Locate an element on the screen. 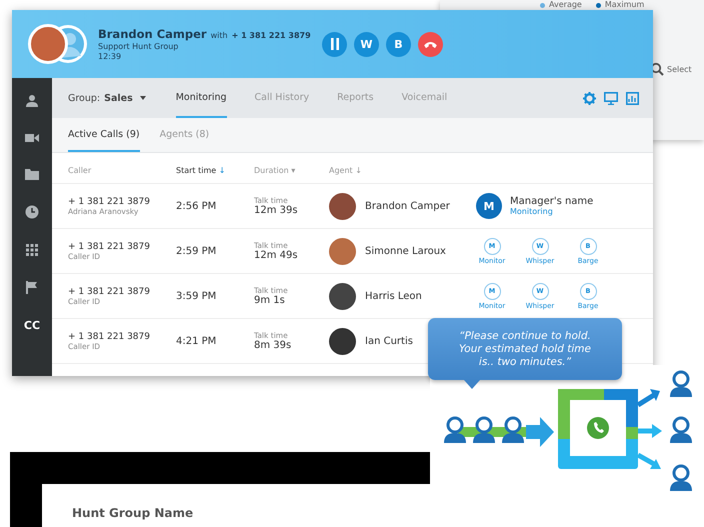 This screenshot has height=527, width=704. manager-name: Manager's name is located at coordinates (552, 201).